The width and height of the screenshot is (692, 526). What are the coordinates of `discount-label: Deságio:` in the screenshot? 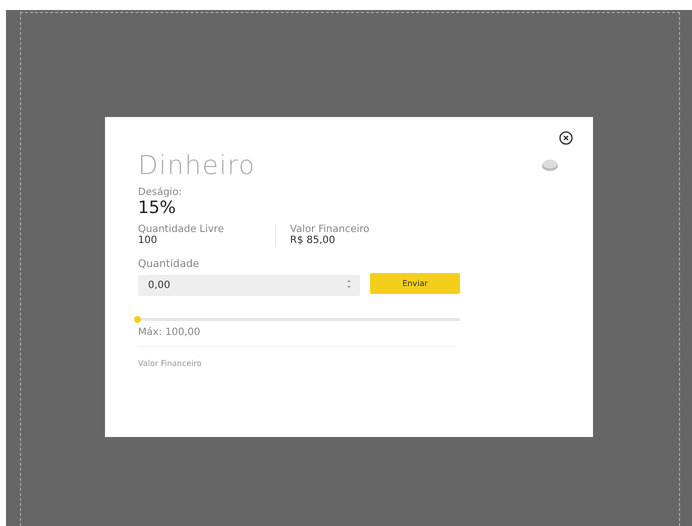 It's located at (160, 192).